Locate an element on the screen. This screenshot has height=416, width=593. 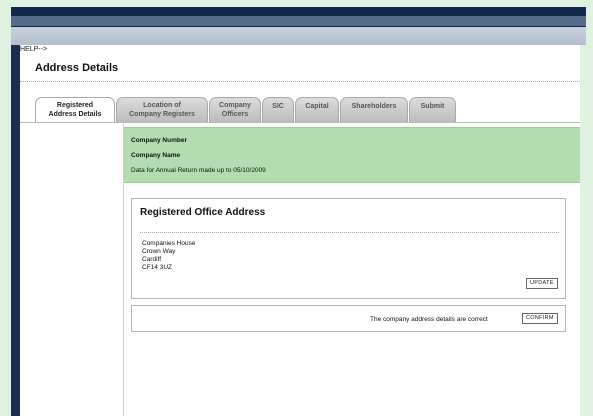
annual-return-date: 05/10/2009 is located at coordinates (249, 170).